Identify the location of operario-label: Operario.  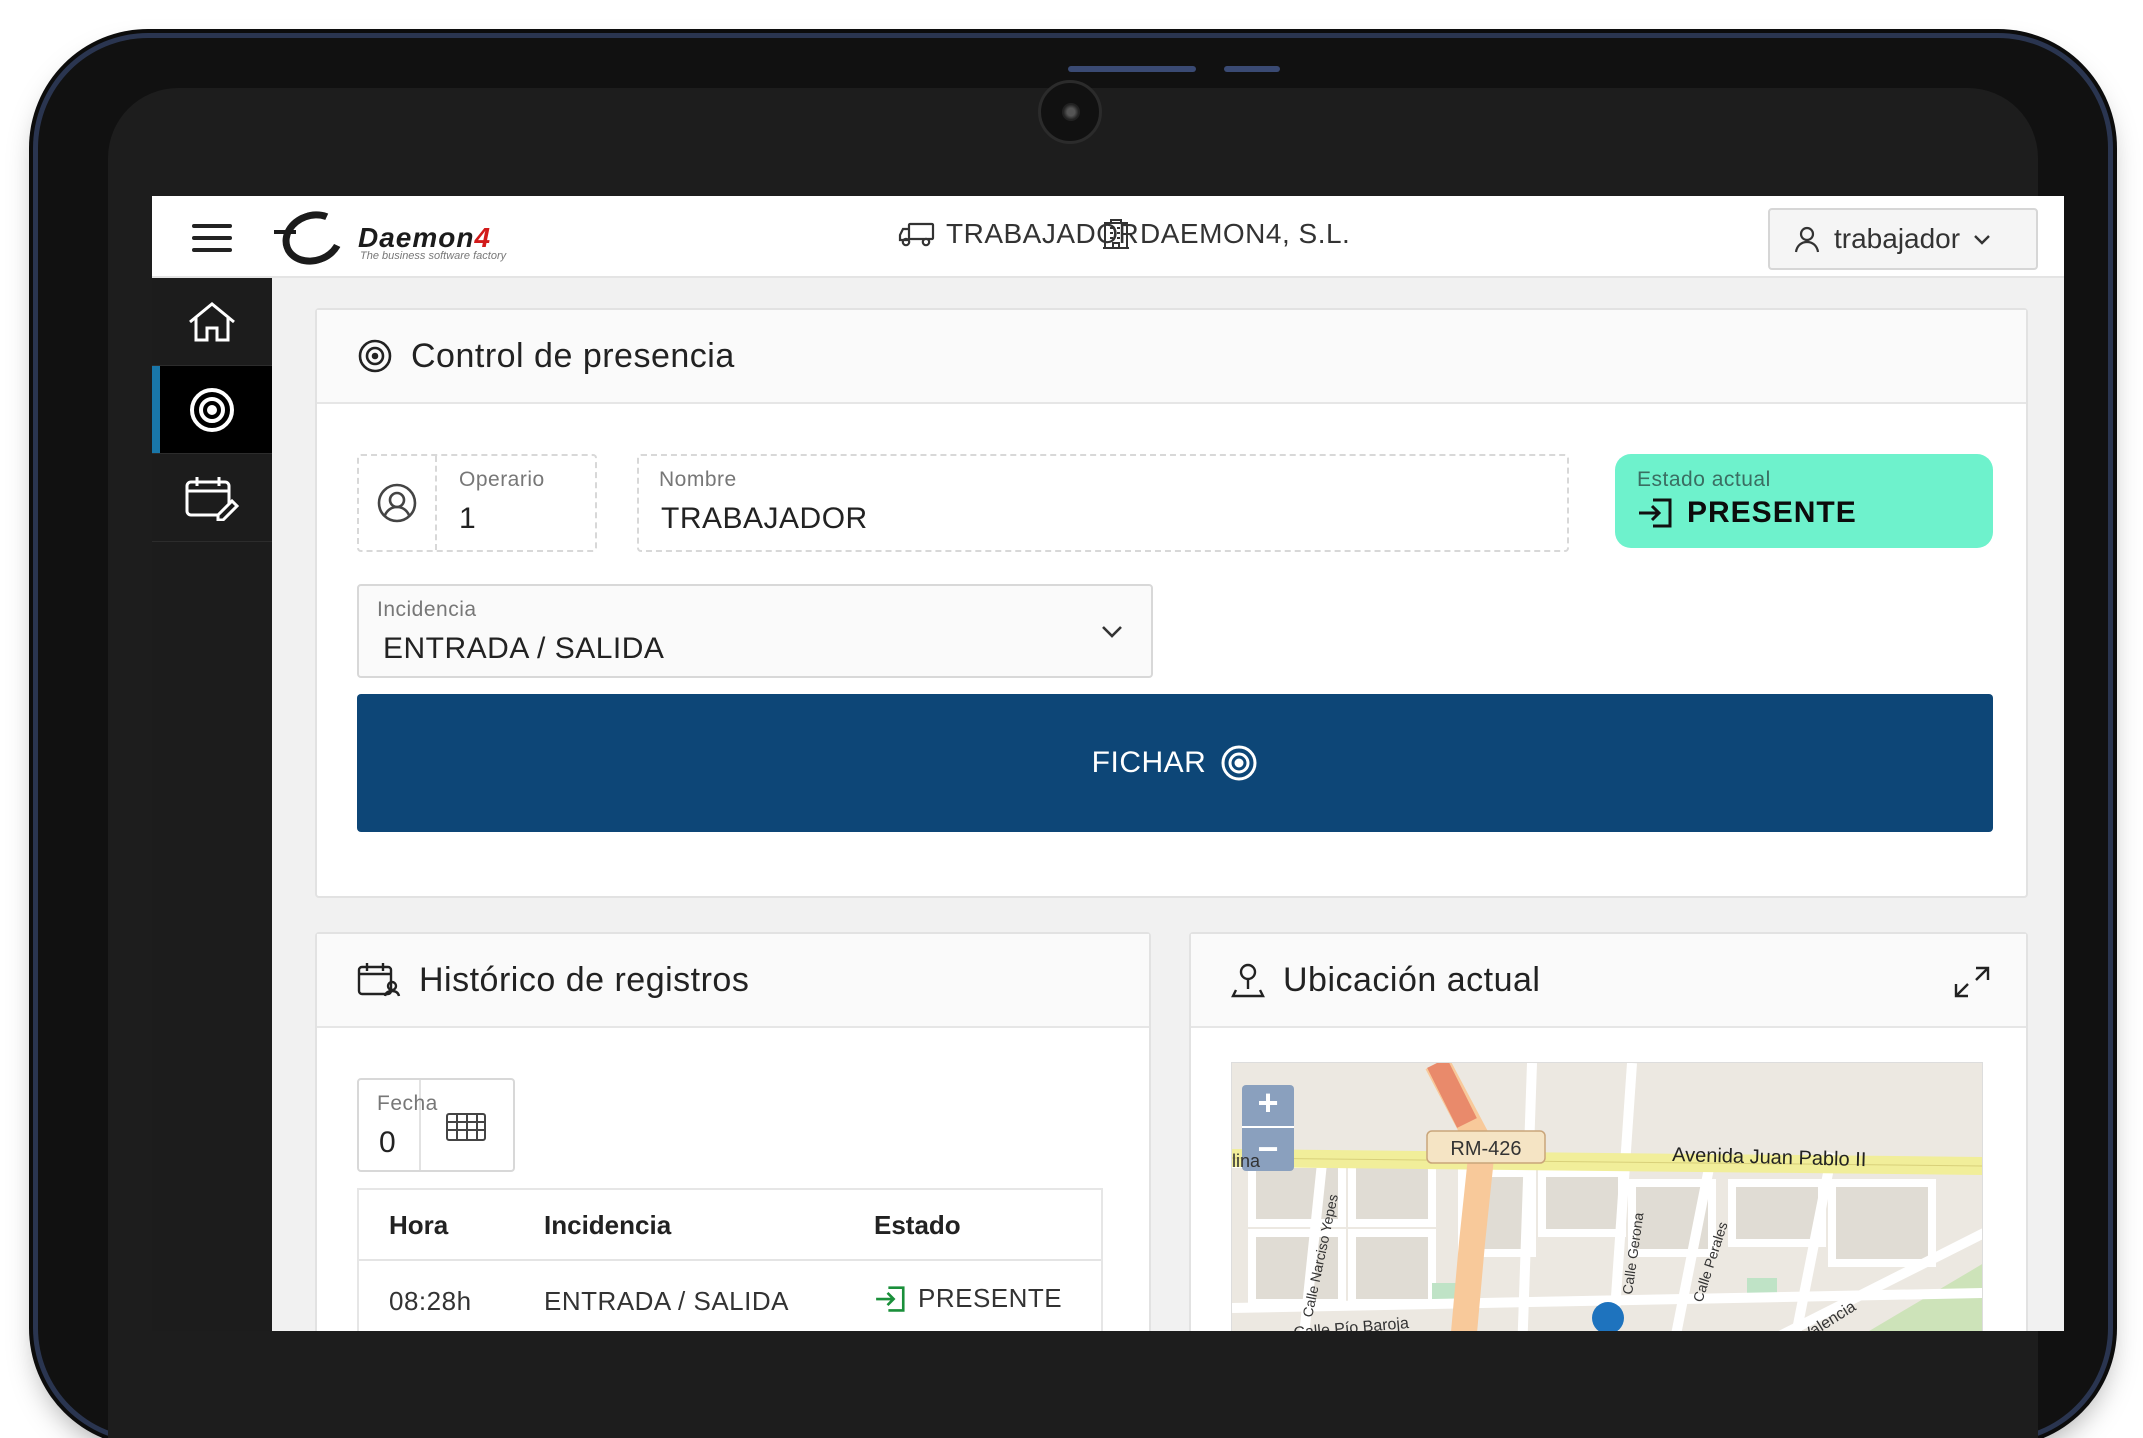
(502, 479).